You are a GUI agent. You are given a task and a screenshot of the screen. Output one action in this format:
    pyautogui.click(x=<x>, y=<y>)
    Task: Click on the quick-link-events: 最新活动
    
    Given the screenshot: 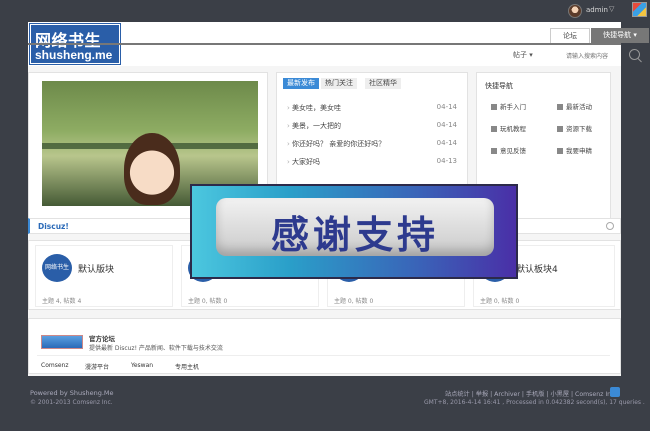 What is the action you would take?
    pyautogui.click(x=574, y=106)
    